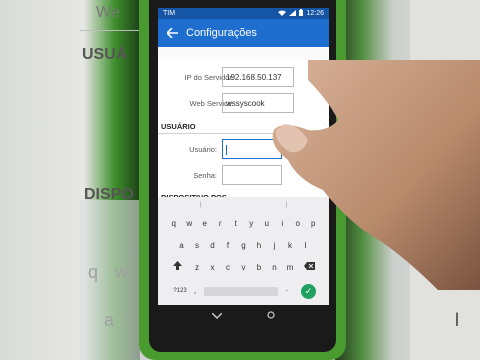 This screenshot has width=480, height=360. Describe the element at coordinates (275, 246) in the screenshot. I see `key-j: j` at that location.